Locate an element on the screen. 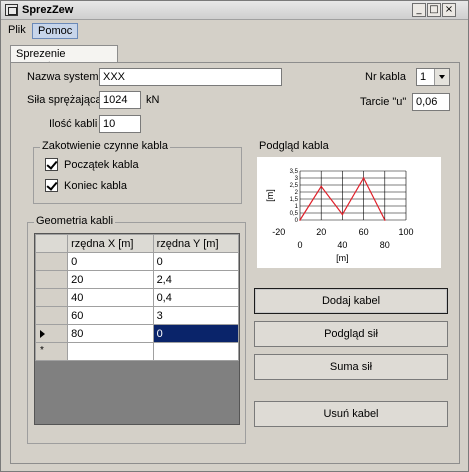 The width and height of the screenshot is (469, 472). start-checkbox-label: Początek kabla is located at coordinates (101, 165).